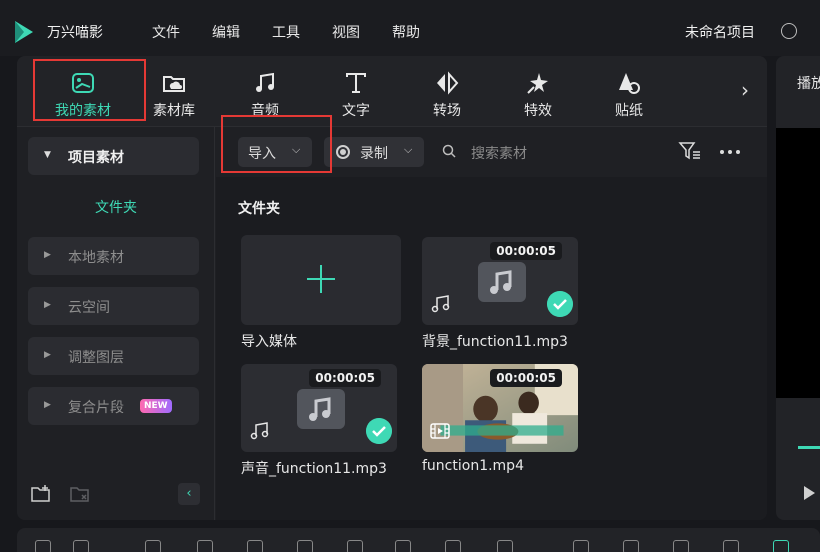 The image size is (820, 552). Describe the element at coordinates (262, 154) in the screenshot. I see `import-label: 导入` at that location.